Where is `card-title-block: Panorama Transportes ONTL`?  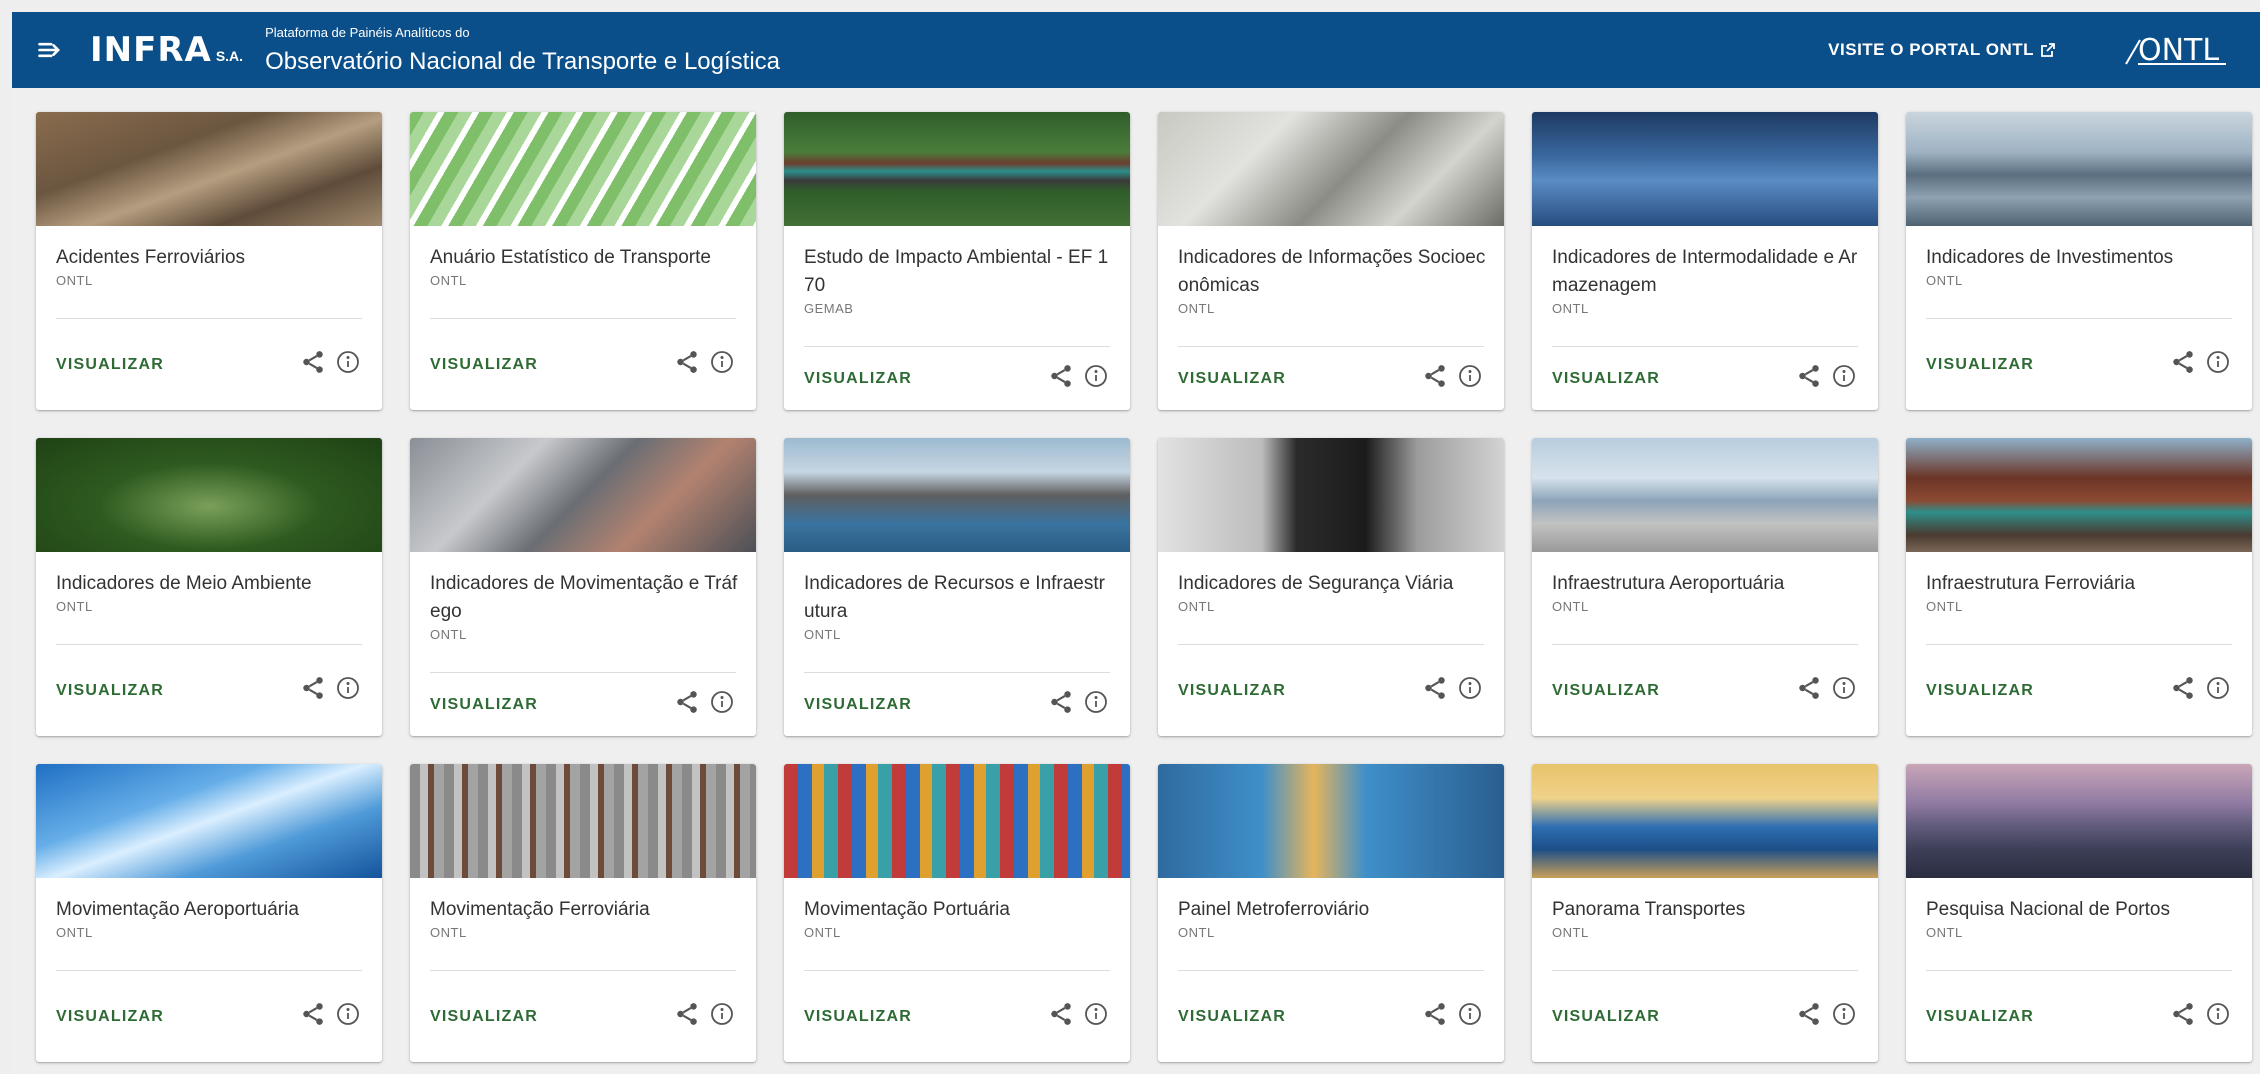
card-title-block: Panorama Transportes ONTL is located at coordinates (1707, 918).